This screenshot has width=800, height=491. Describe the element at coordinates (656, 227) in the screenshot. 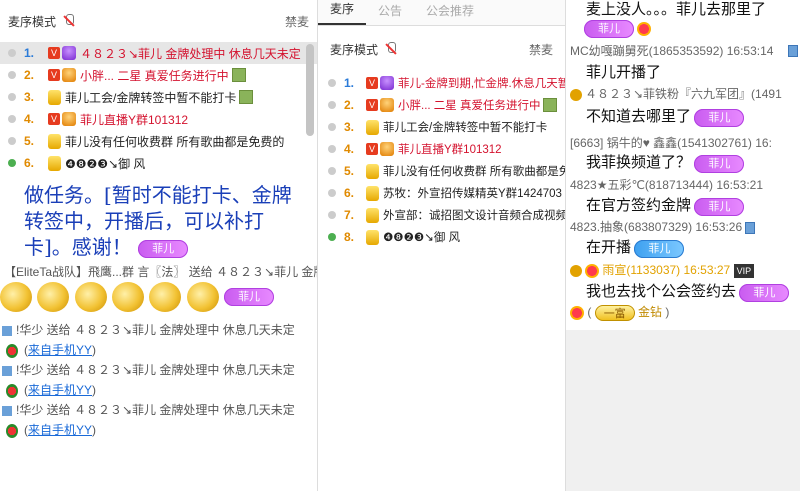

I see `sender-text: 4823.抽象(683807329) 16:53:26` at that location.